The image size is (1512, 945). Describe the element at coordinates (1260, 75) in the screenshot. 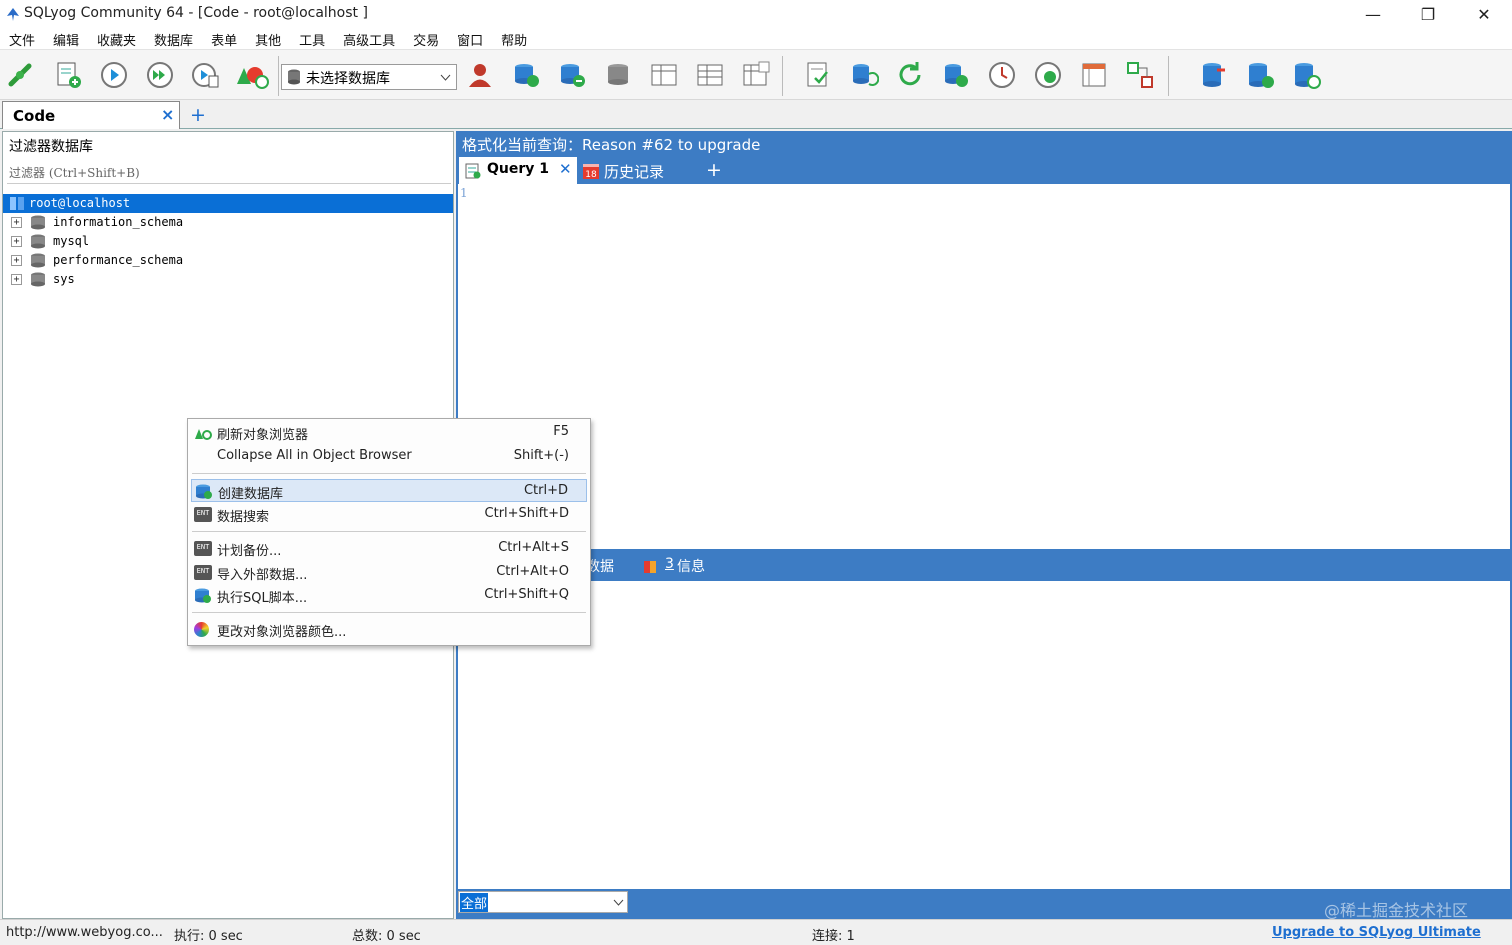

I see `backup-database-icon` at that location.